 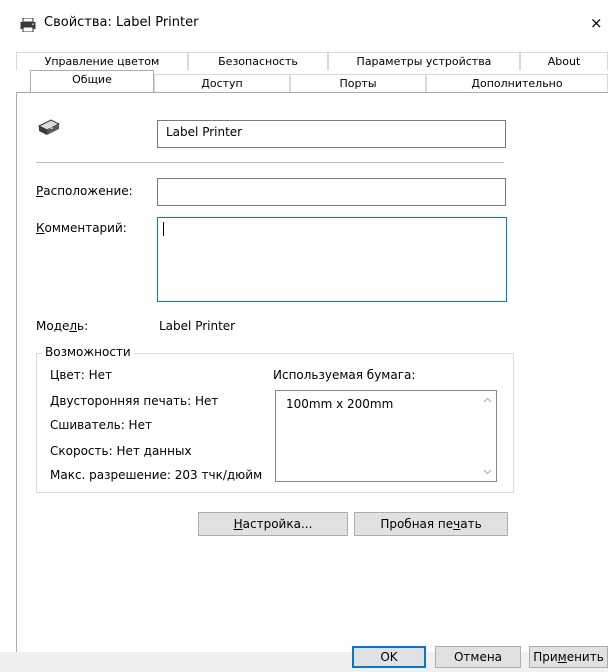 I want to click on location-label-text: асположение:, so click(x=88, y=191).